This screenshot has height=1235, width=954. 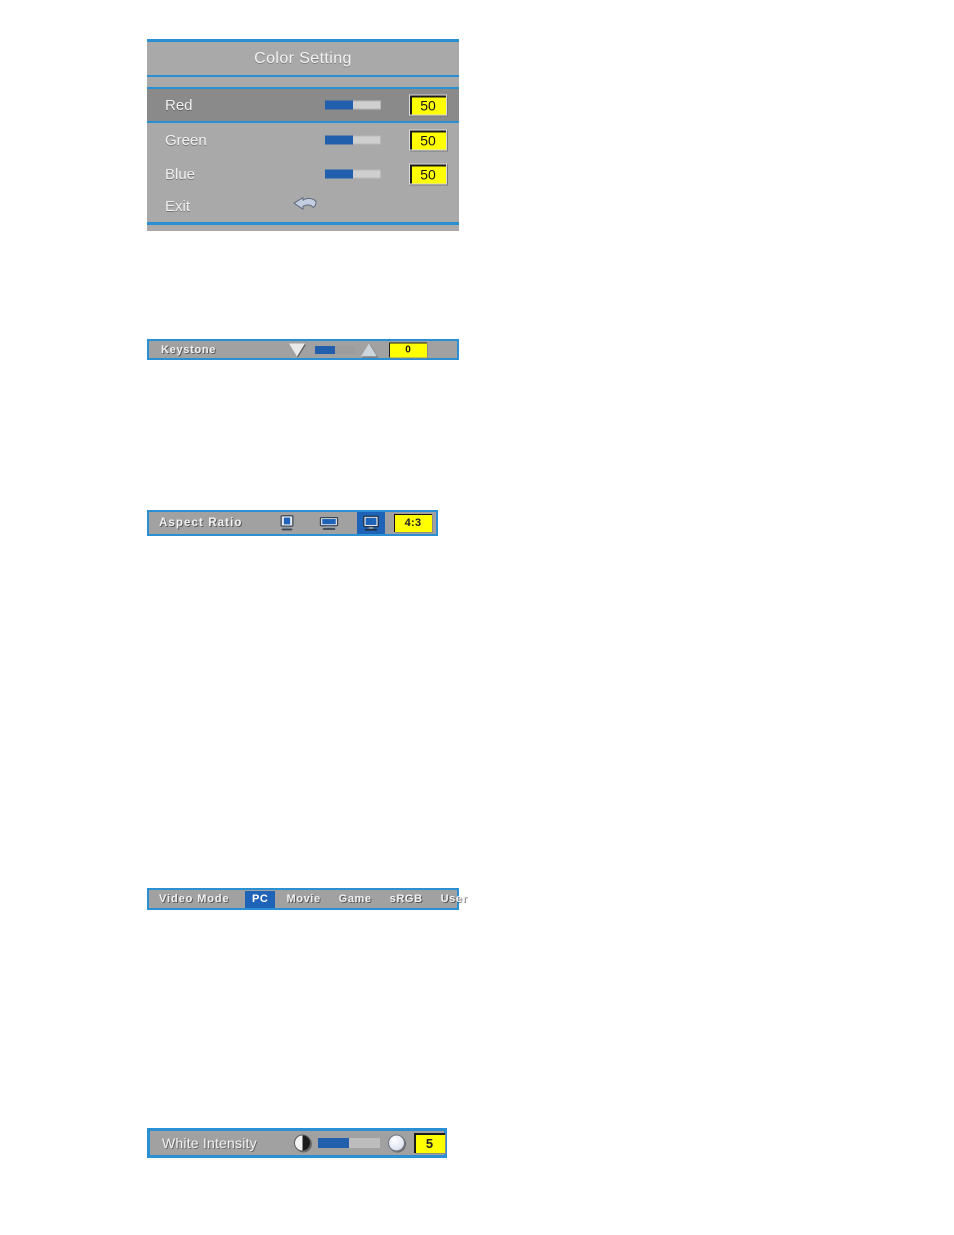 I want to click on keystone-slider, so click(x=335, y=349).